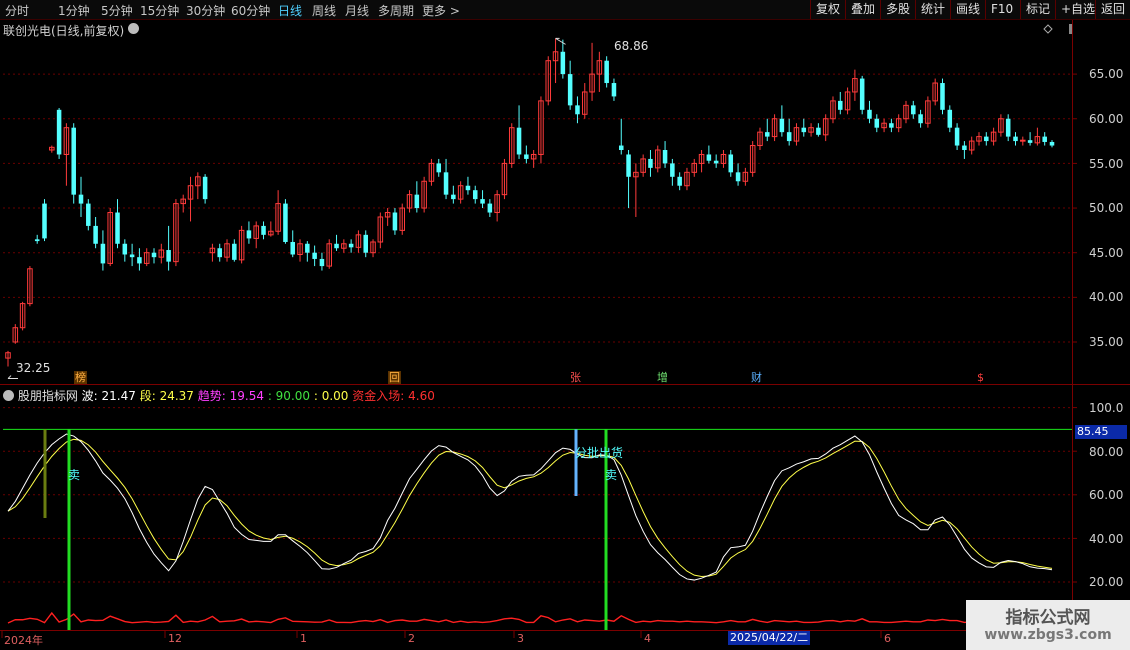 The width and height of the screenshot is (1130, 650). What do you see at coordinates (1070, 29) in the screenshot?
I see `scroll-handle` at bounding box center [1070, 29].